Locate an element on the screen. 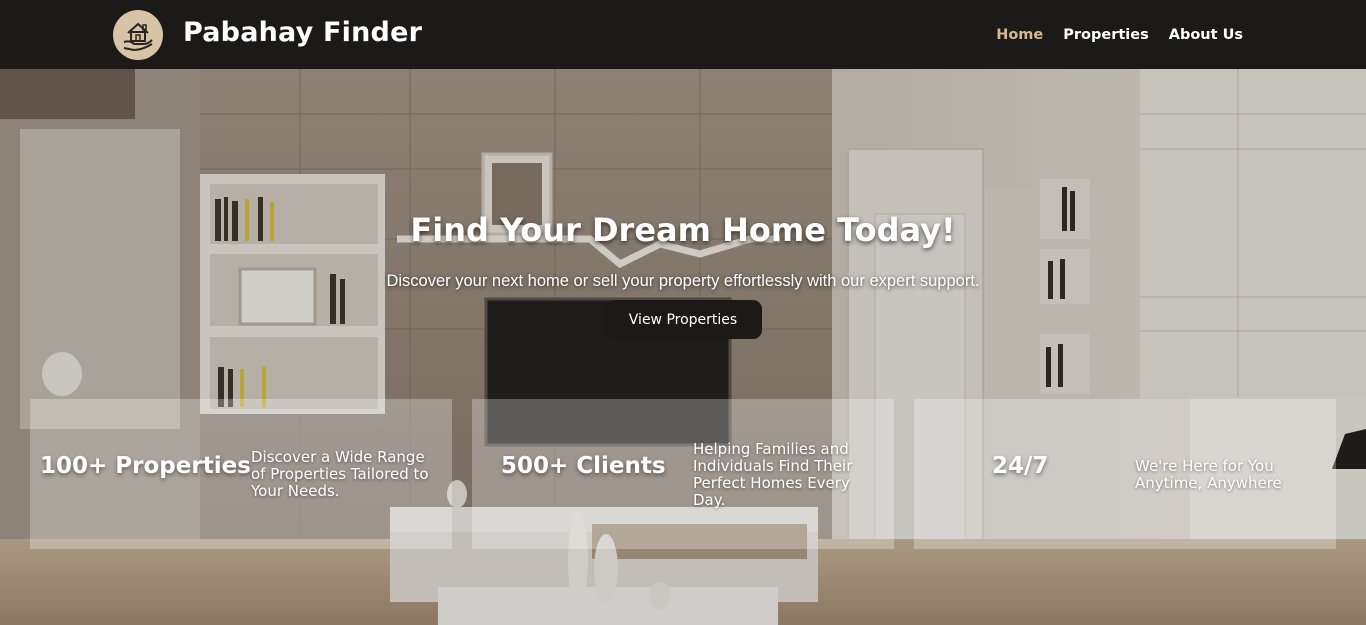 The height and width of the screenshot is (625, 1366). hero-title: Find Your Dream Home Today! is located at coordinates (683, 230).